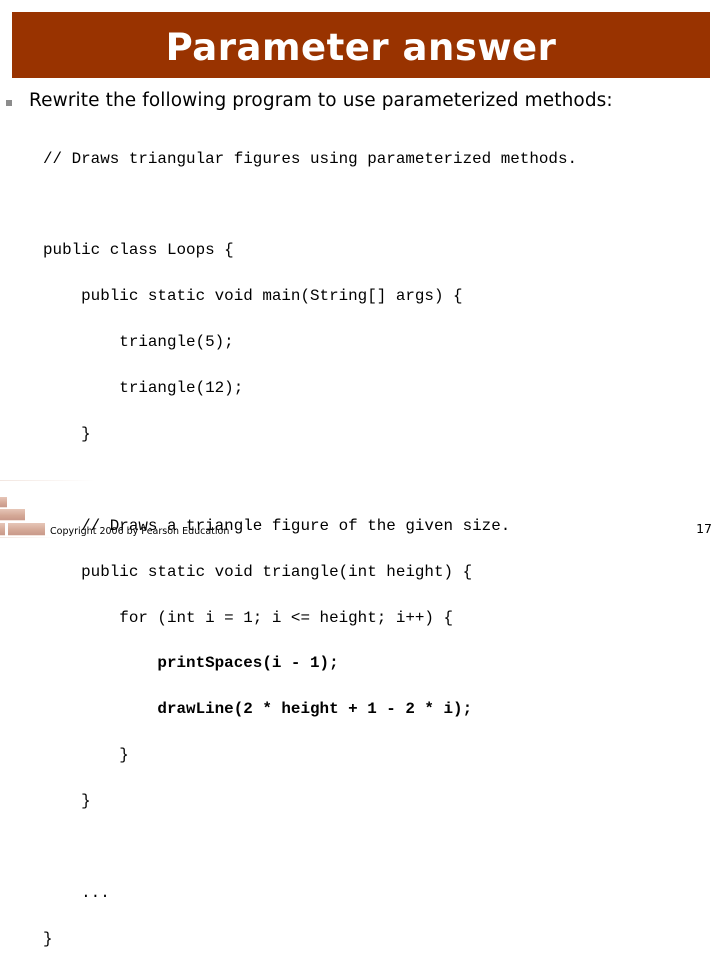 The width and height of the screenshot is (720, 962). I want to click on copyright-text: Copyright 2006 by Pearson Education, so click(140, 531).